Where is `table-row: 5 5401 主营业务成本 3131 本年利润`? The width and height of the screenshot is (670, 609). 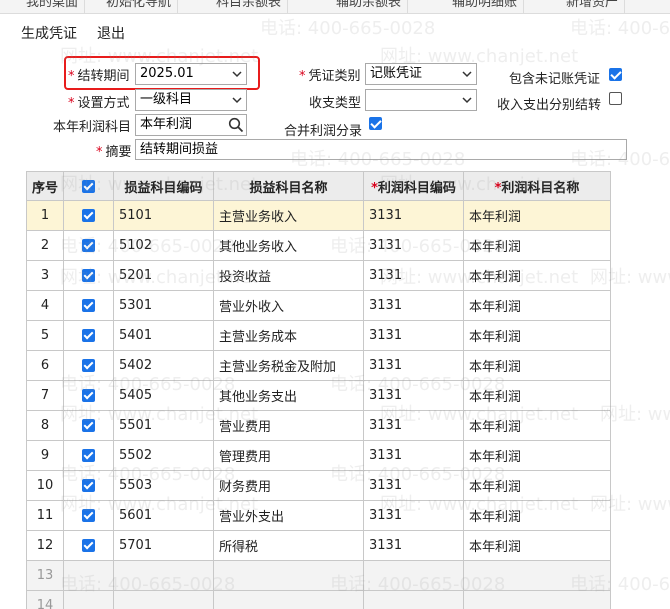
table-row: 5 5401 主营业务成本 3131 本年利润 is located at coordinates (318, 335).